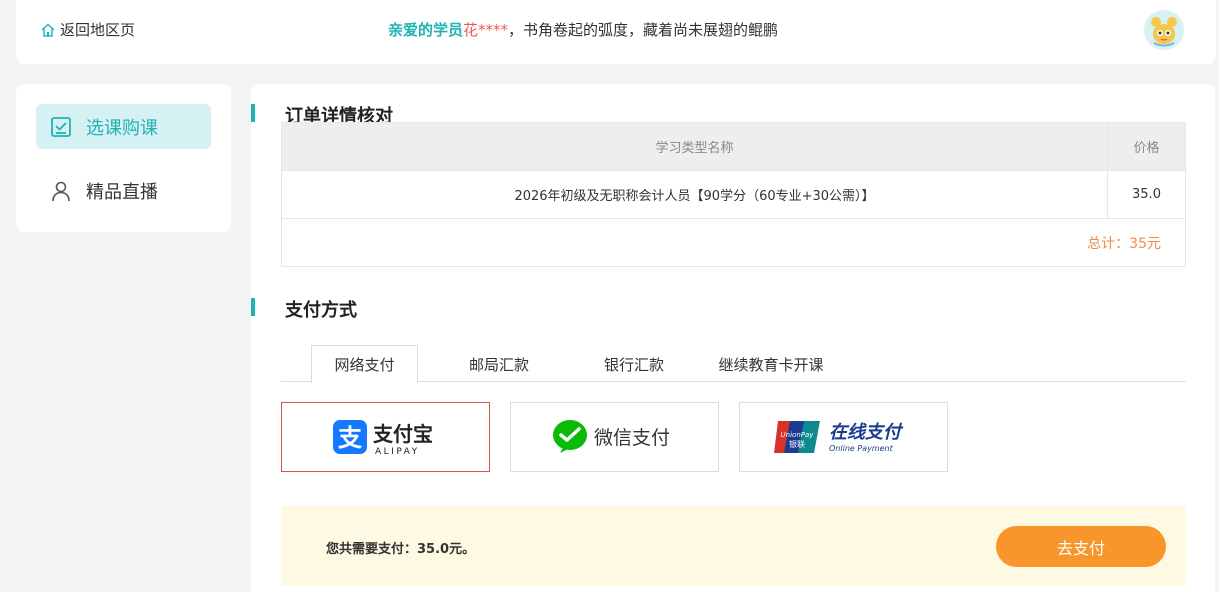 Image resolution: width=1219 pixels, height=592 pixels. Describe the element at coordinates (499, 364) in the screenshot. I see `tab-postal-remittance: 邮局汇款` at that location.